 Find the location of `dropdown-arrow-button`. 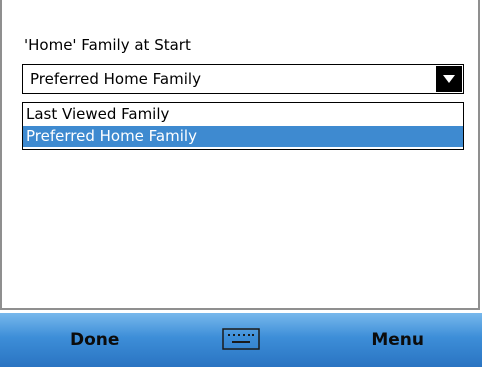

dropdown-arrow-button is located at coordinates (449, 79).